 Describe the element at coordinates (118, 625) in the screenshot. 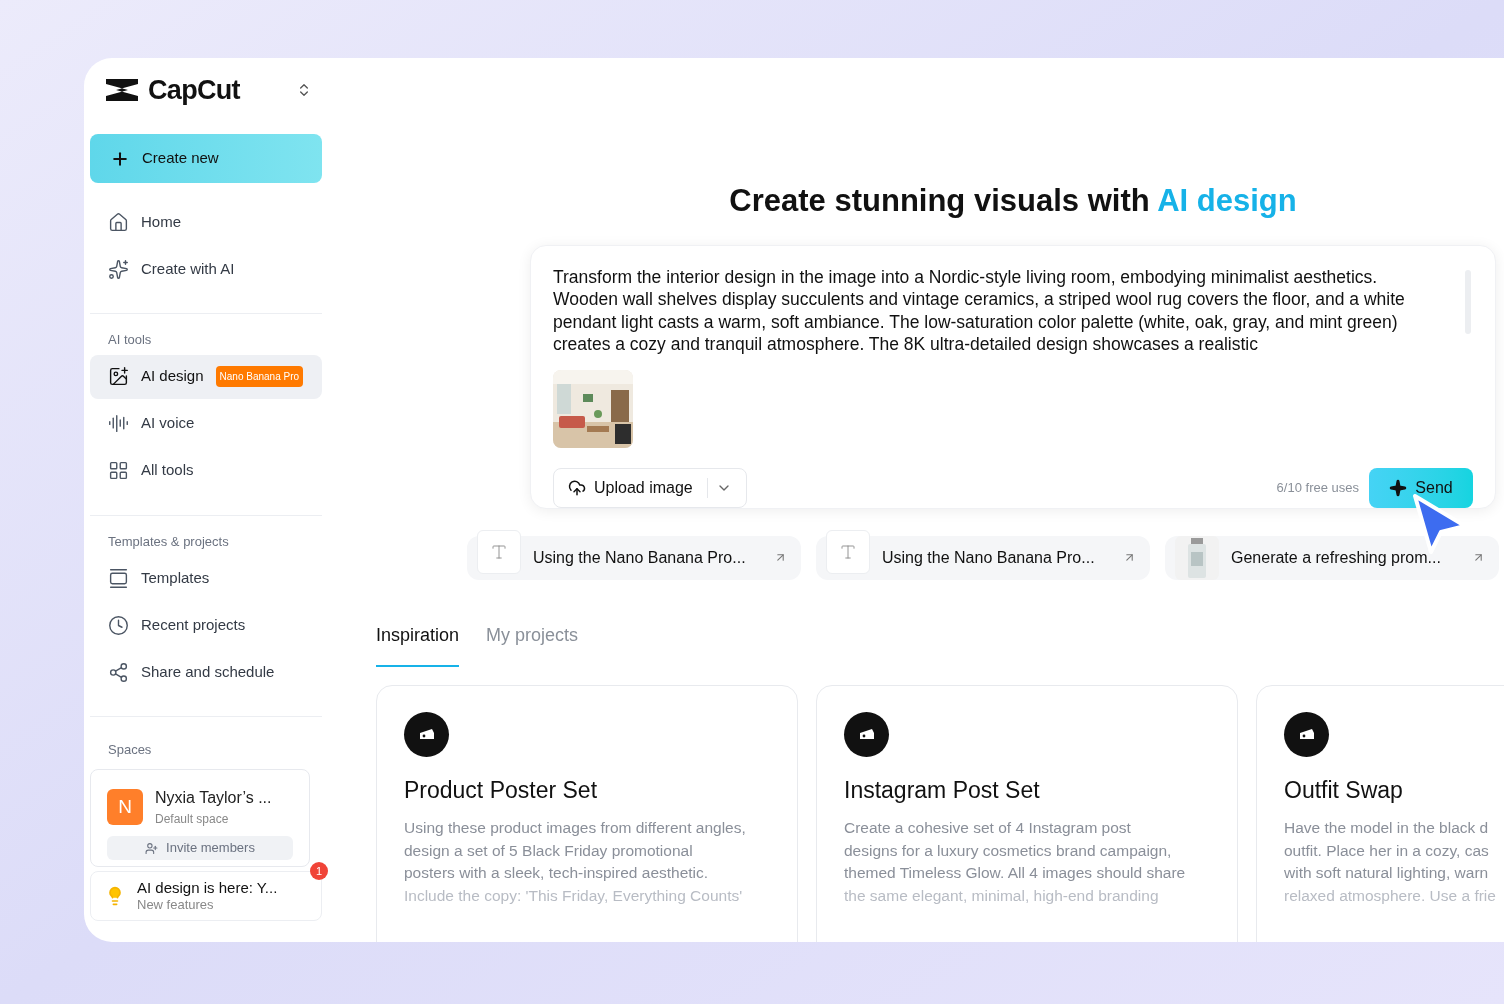

I see `clock-icon` at that location.